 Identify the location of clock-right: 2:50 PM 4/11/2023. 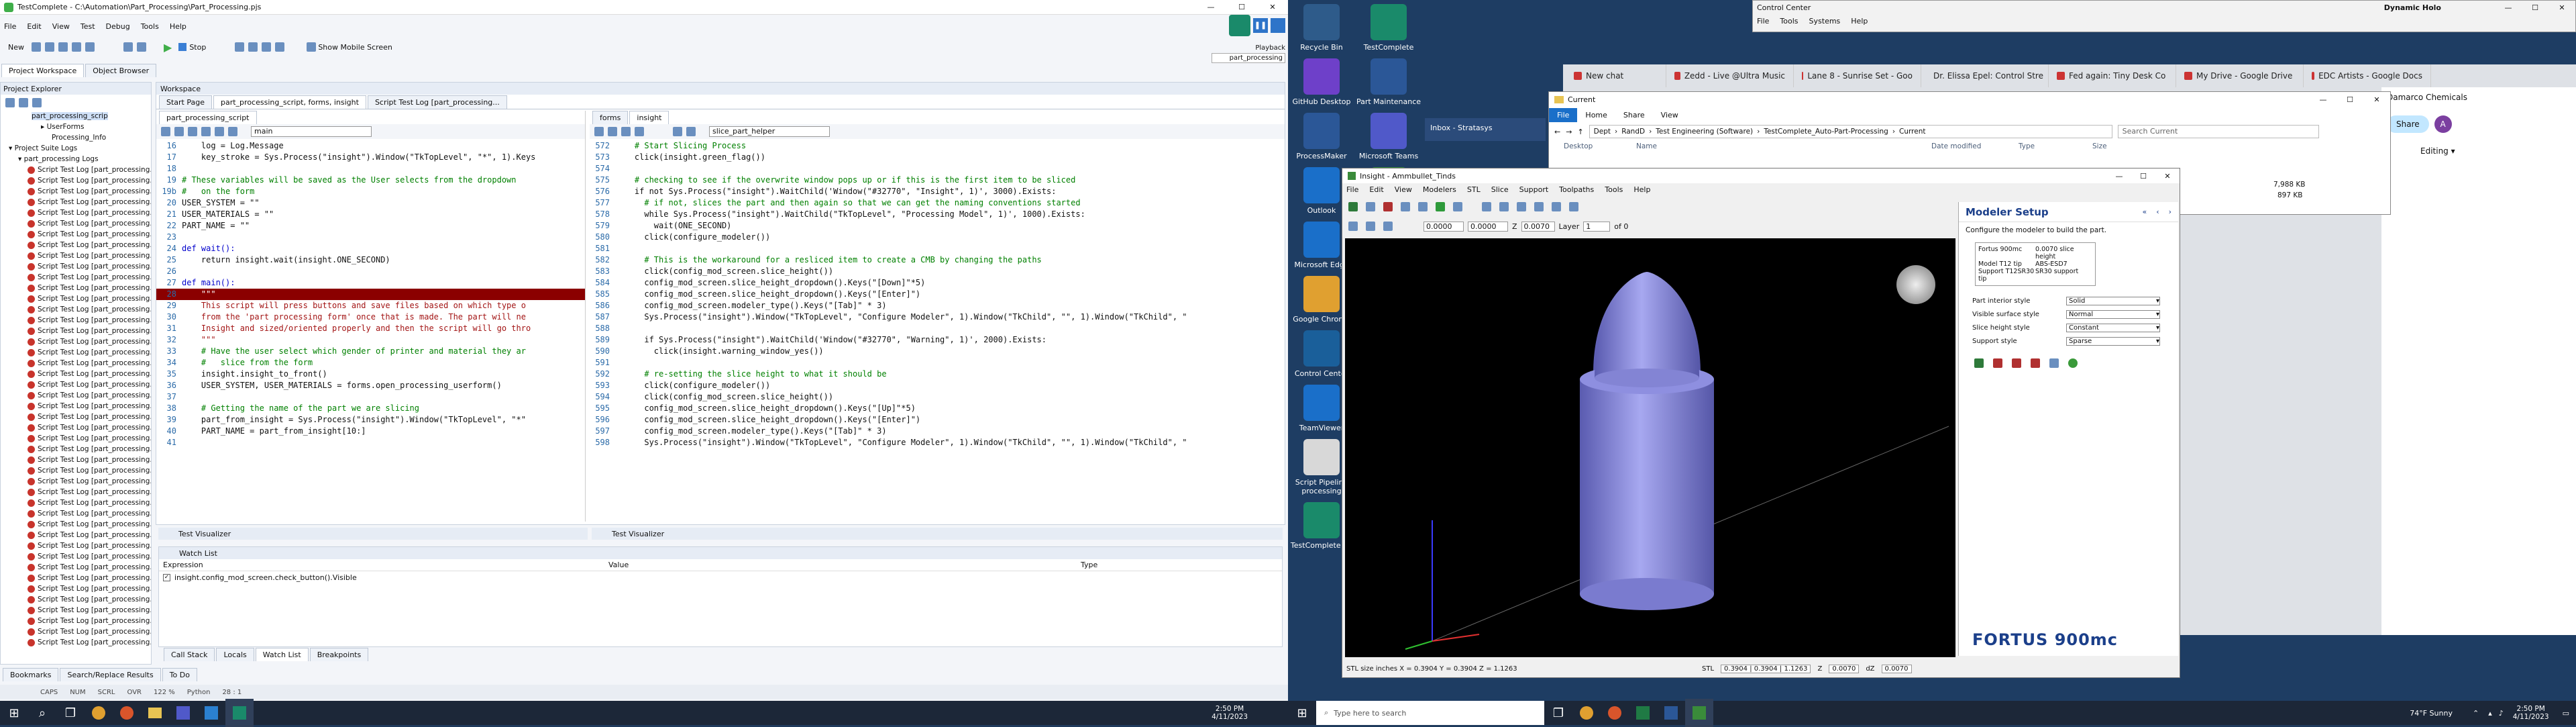
(2531, 713).